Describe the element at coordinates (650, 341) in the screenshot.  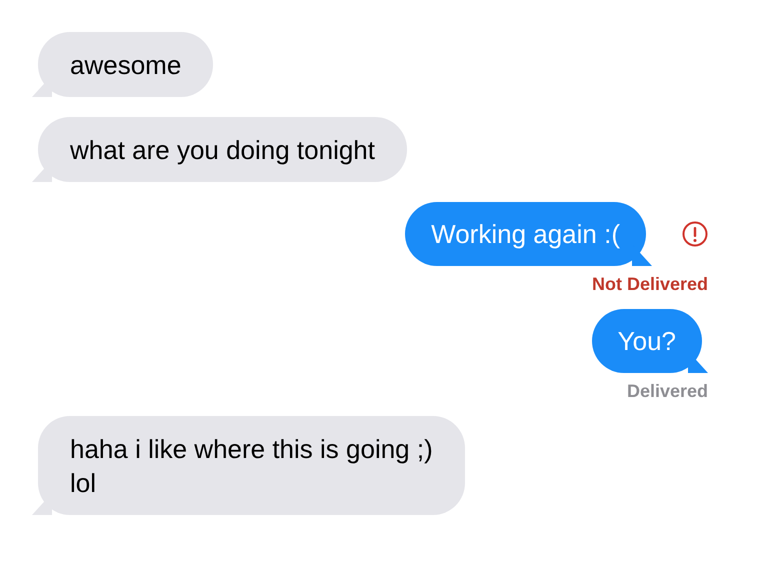
I see `message-bubble: You?` at that location.